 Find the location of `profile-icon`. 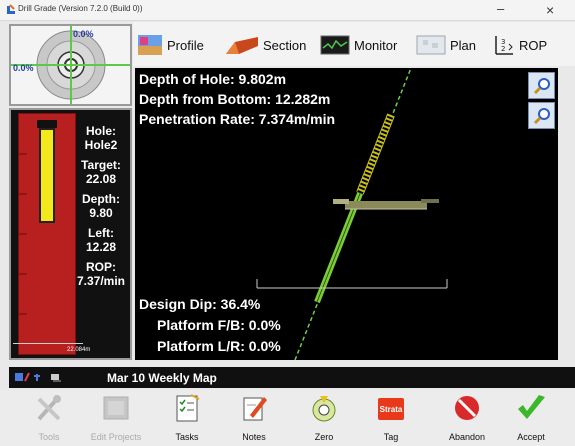

profile-icon is located at coordinates (150, 45).